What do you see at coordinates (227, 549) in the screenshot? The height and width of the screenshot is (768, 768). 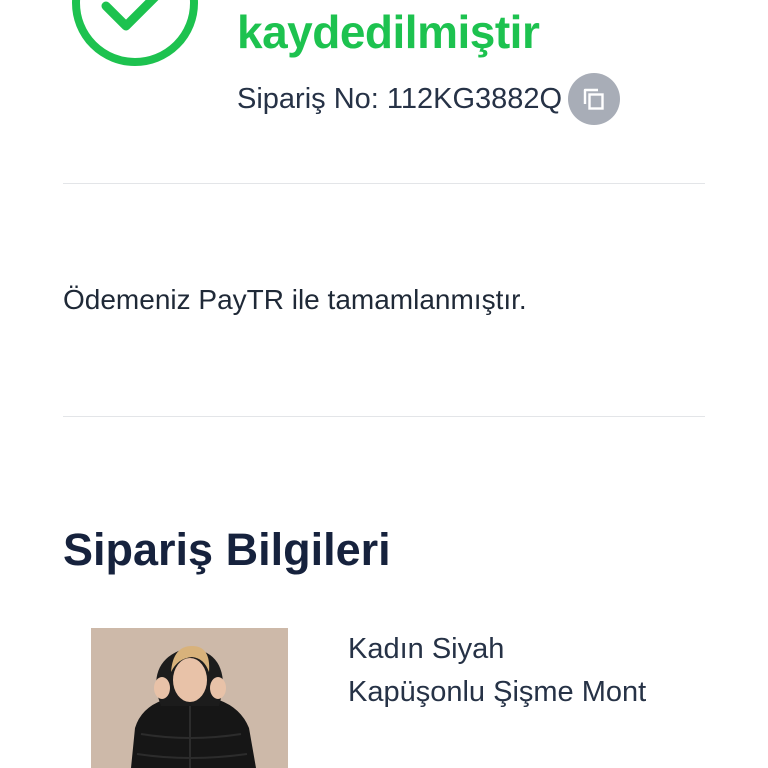 I see `order-info-heading: Sipariş Bilgileri` at bounding box center [227, 549].